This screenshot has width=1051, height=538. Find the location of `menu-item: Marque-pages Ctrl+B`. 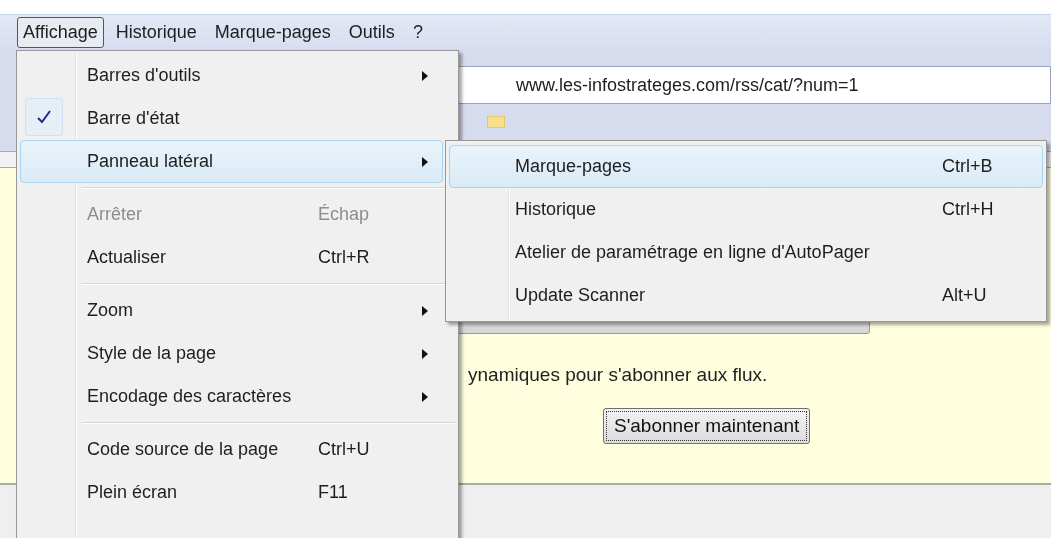

menu-item: Marque-pages Ctrl+B is located at coordinates (746, 166).